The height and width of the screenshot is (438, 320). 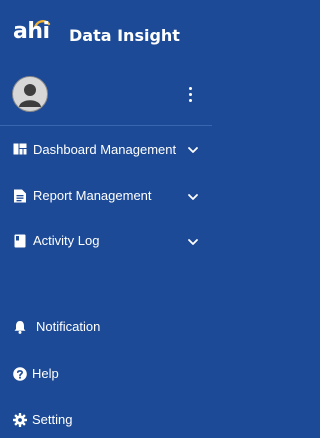 I want to click on help-icon, so click(x=20, y=374).